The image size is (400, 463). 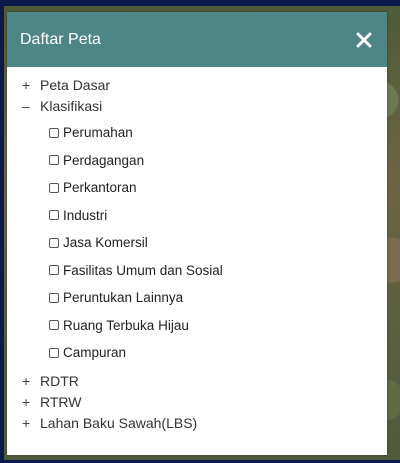 I want to click on layer-item-peruntukan-lainnya: Peruntukan Lainnya, so click(x=197, y=298).